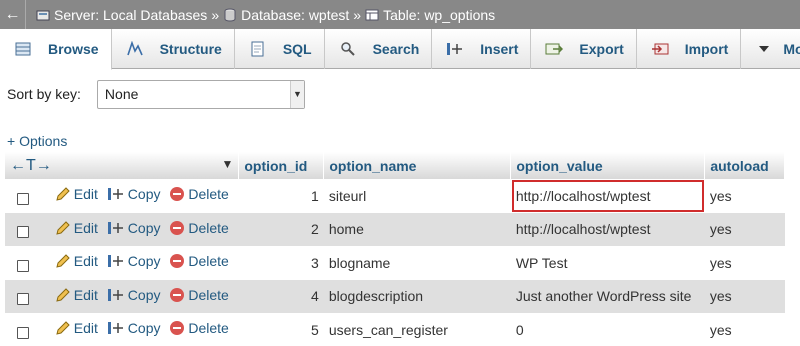  What do you see at coordinates (280, 49) in the screenshot?
I see `tab-sql: SQL` at bounding box center [280, 49].